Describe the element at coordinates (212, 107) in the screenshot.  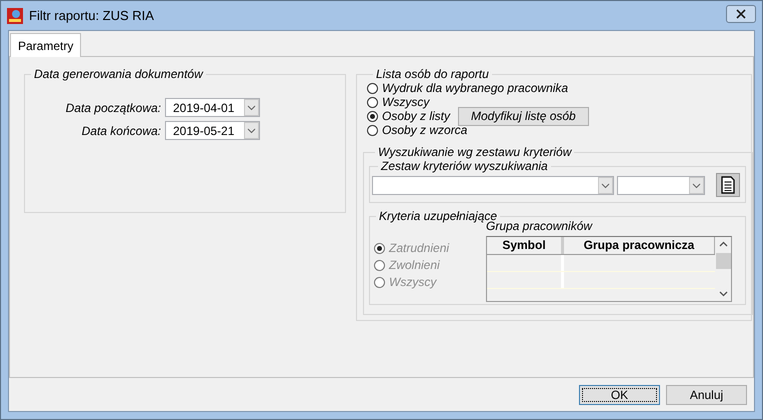
I see `date-field: 2019-04-01` at that location.